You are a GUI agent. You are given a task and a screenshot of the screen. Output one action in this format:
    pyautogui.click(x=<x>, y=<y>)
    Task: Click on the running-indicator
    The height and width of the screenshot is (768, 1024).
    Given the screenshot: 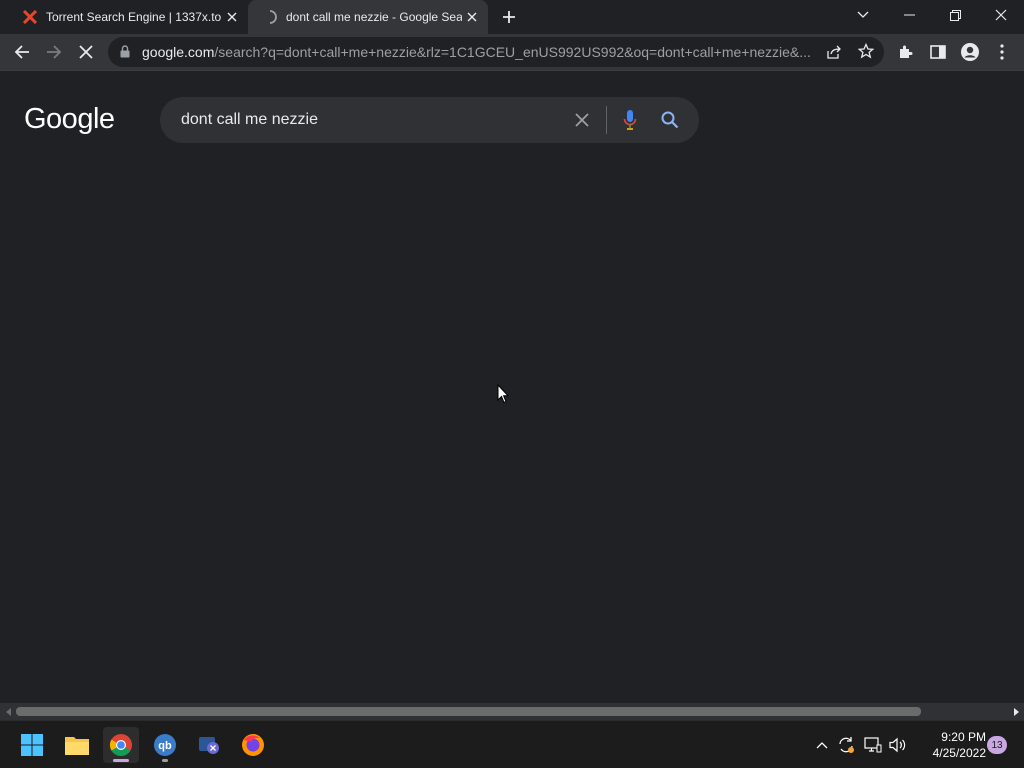 What is the action you would take?
    pyautogui.click(x=165, y=760)
    